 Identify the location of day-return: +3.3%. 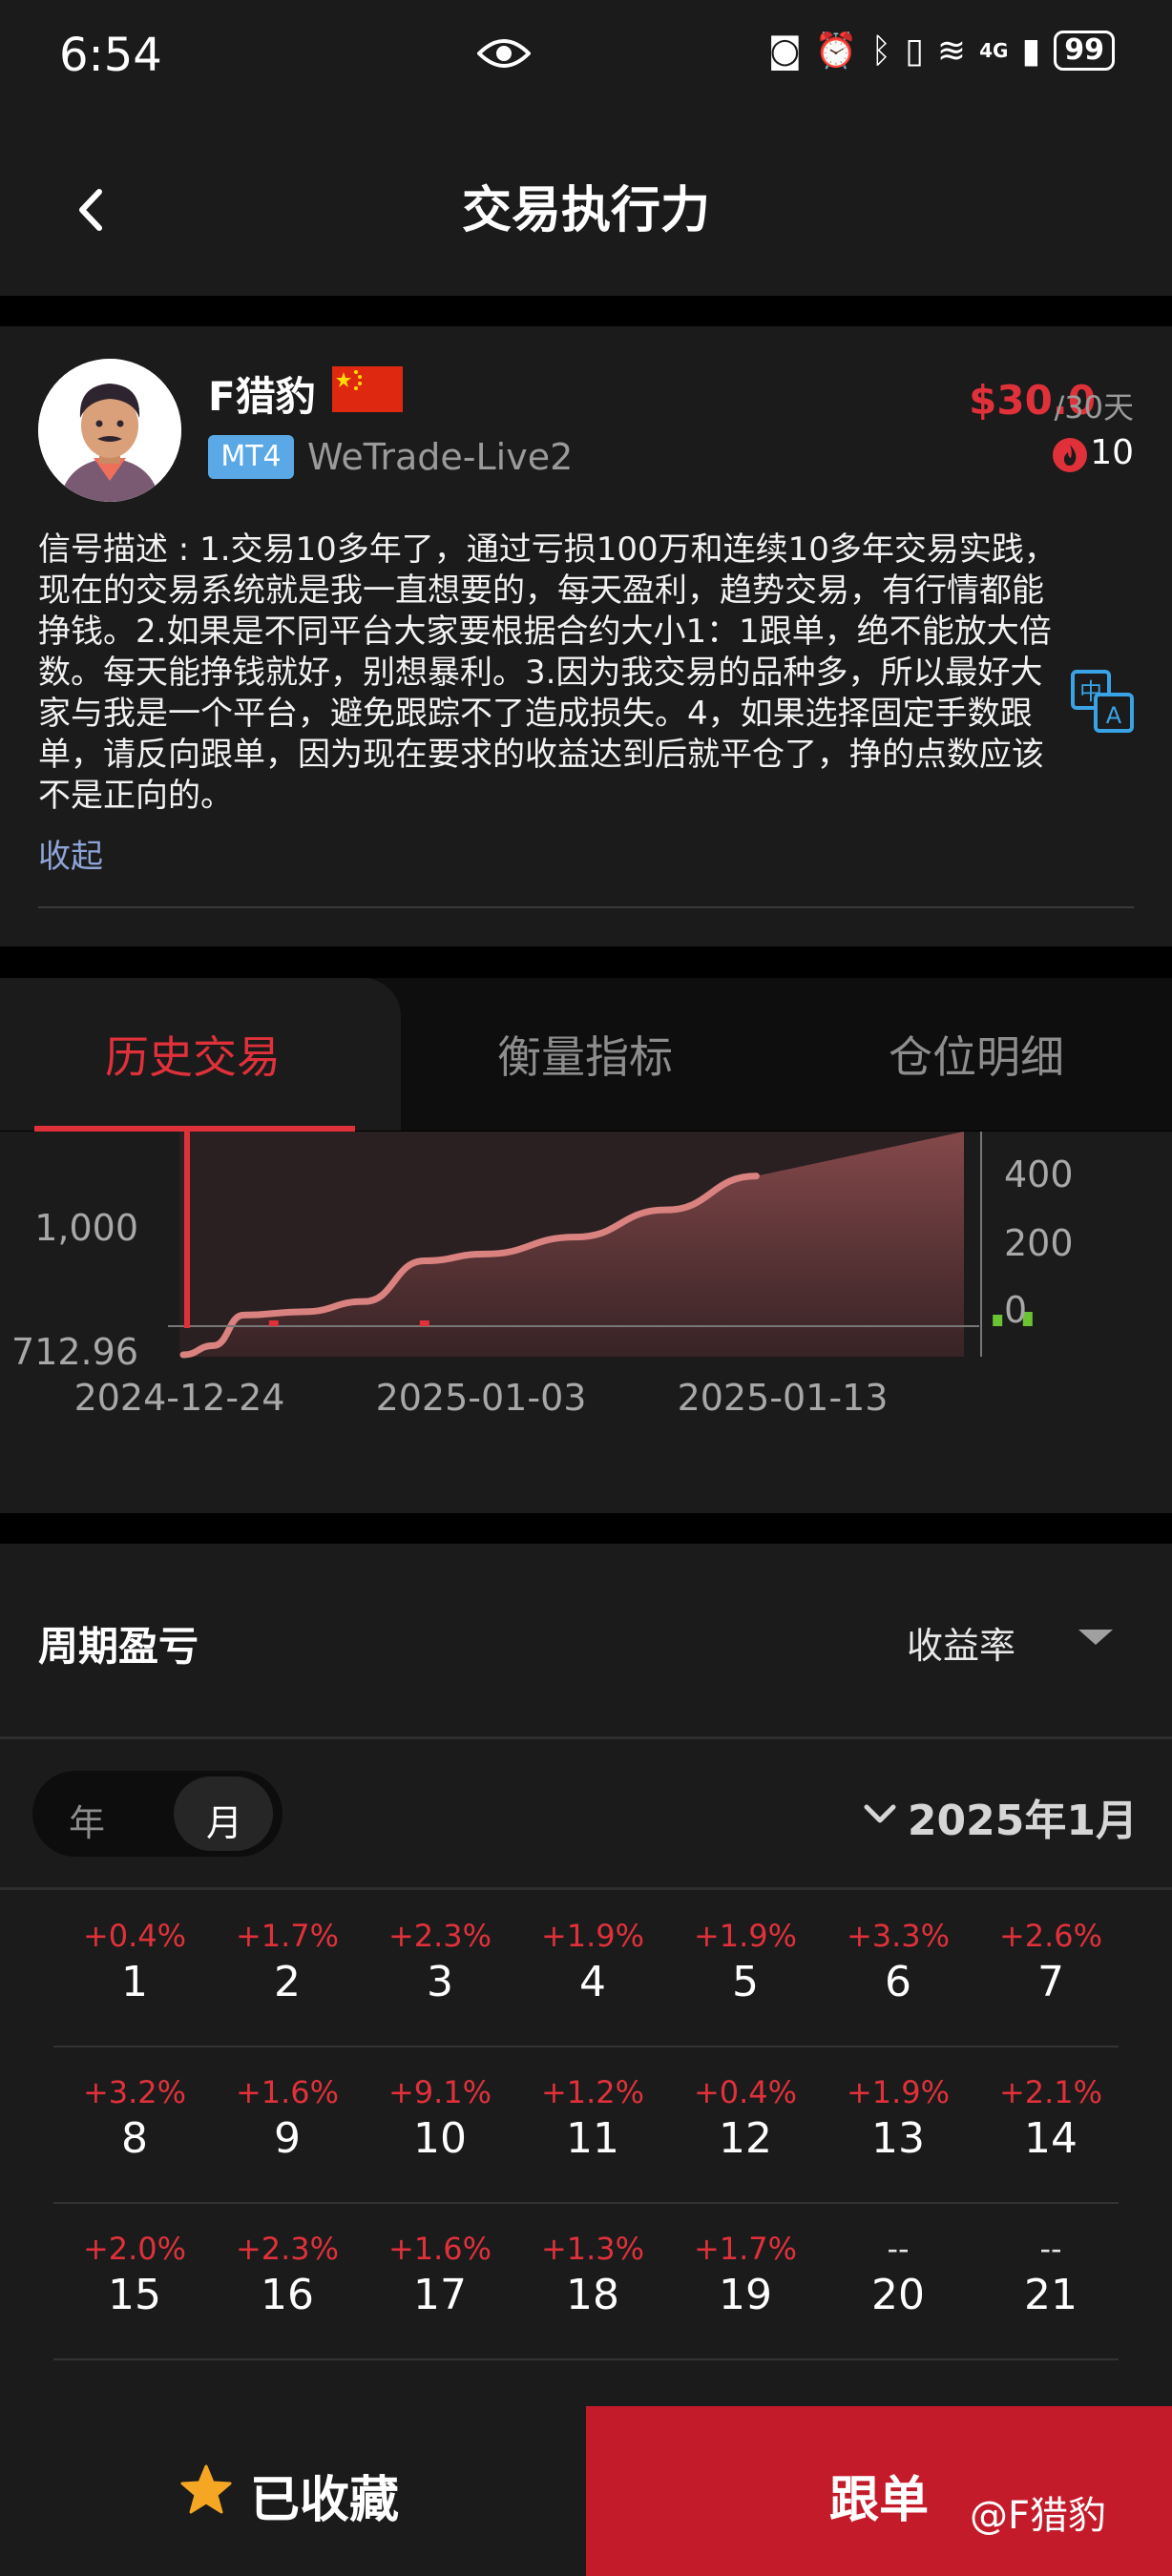
(899, 1936).